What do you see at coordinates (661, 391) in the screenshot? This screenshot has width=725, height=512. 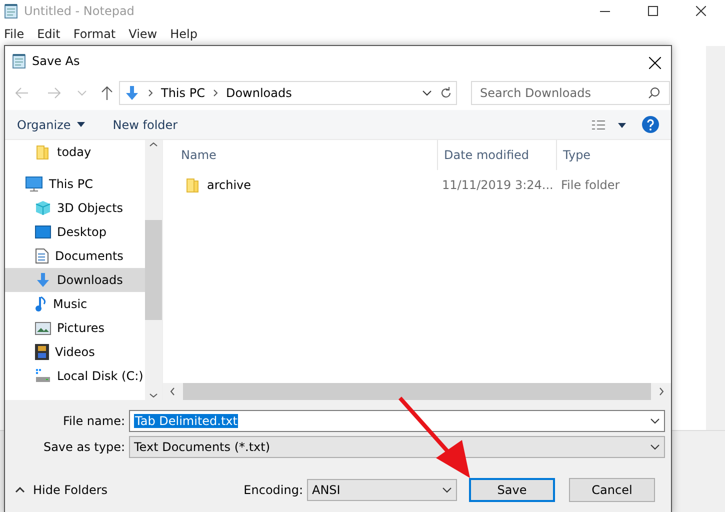 I see `scroll-right-icon` at bounding box center [661, 391].